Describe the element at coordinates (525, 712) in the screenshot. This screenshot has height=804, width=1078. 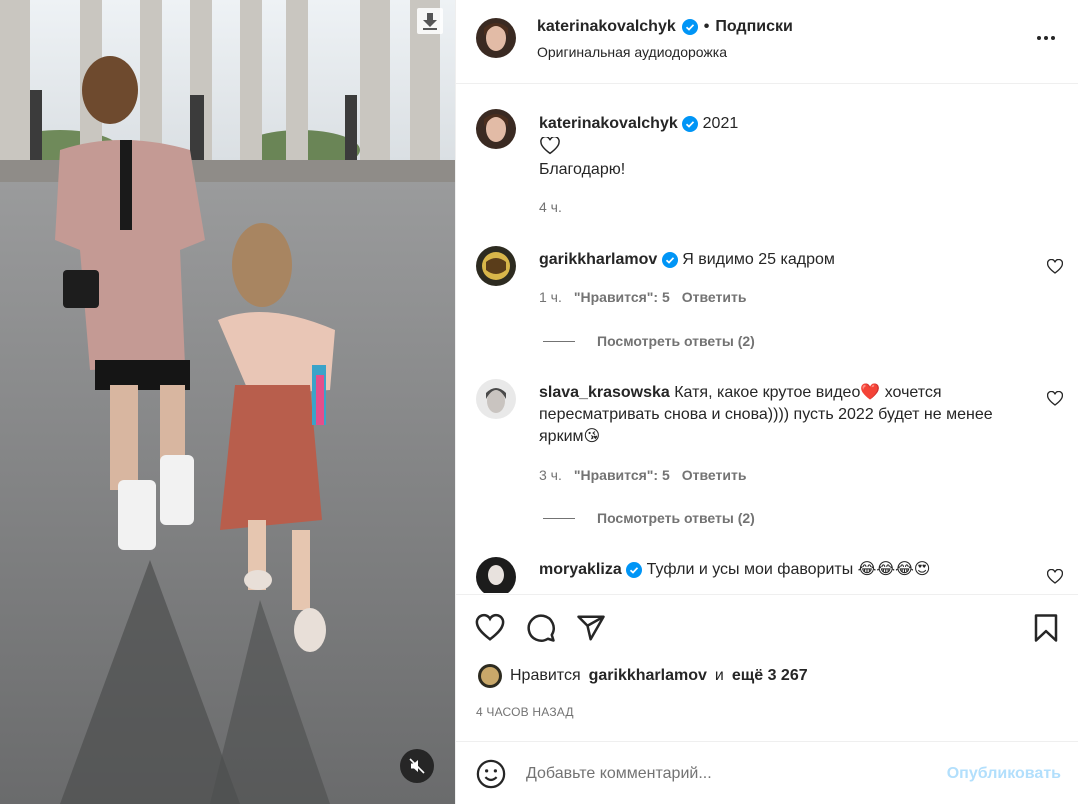
I see `post-timestamp: 4 ЧАСОВ НАЗАД` at that location.